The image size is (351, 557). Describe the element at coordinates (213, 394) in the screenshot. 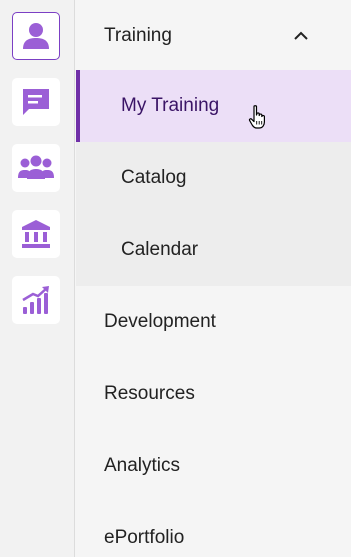

I see `menu-item-resources: Resources` at that location.